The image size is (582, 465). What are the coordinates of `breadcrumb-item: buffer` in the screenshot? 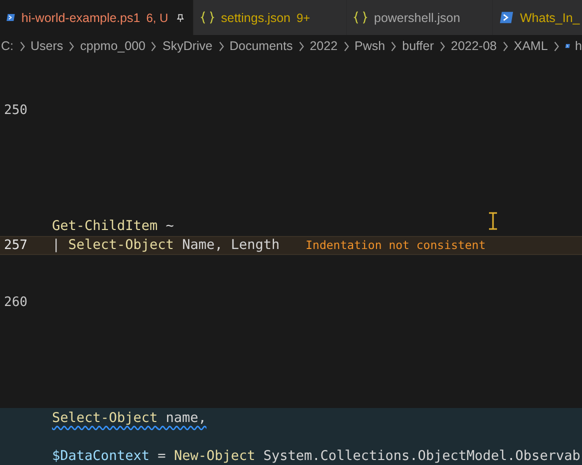 It's located at (418, 46).